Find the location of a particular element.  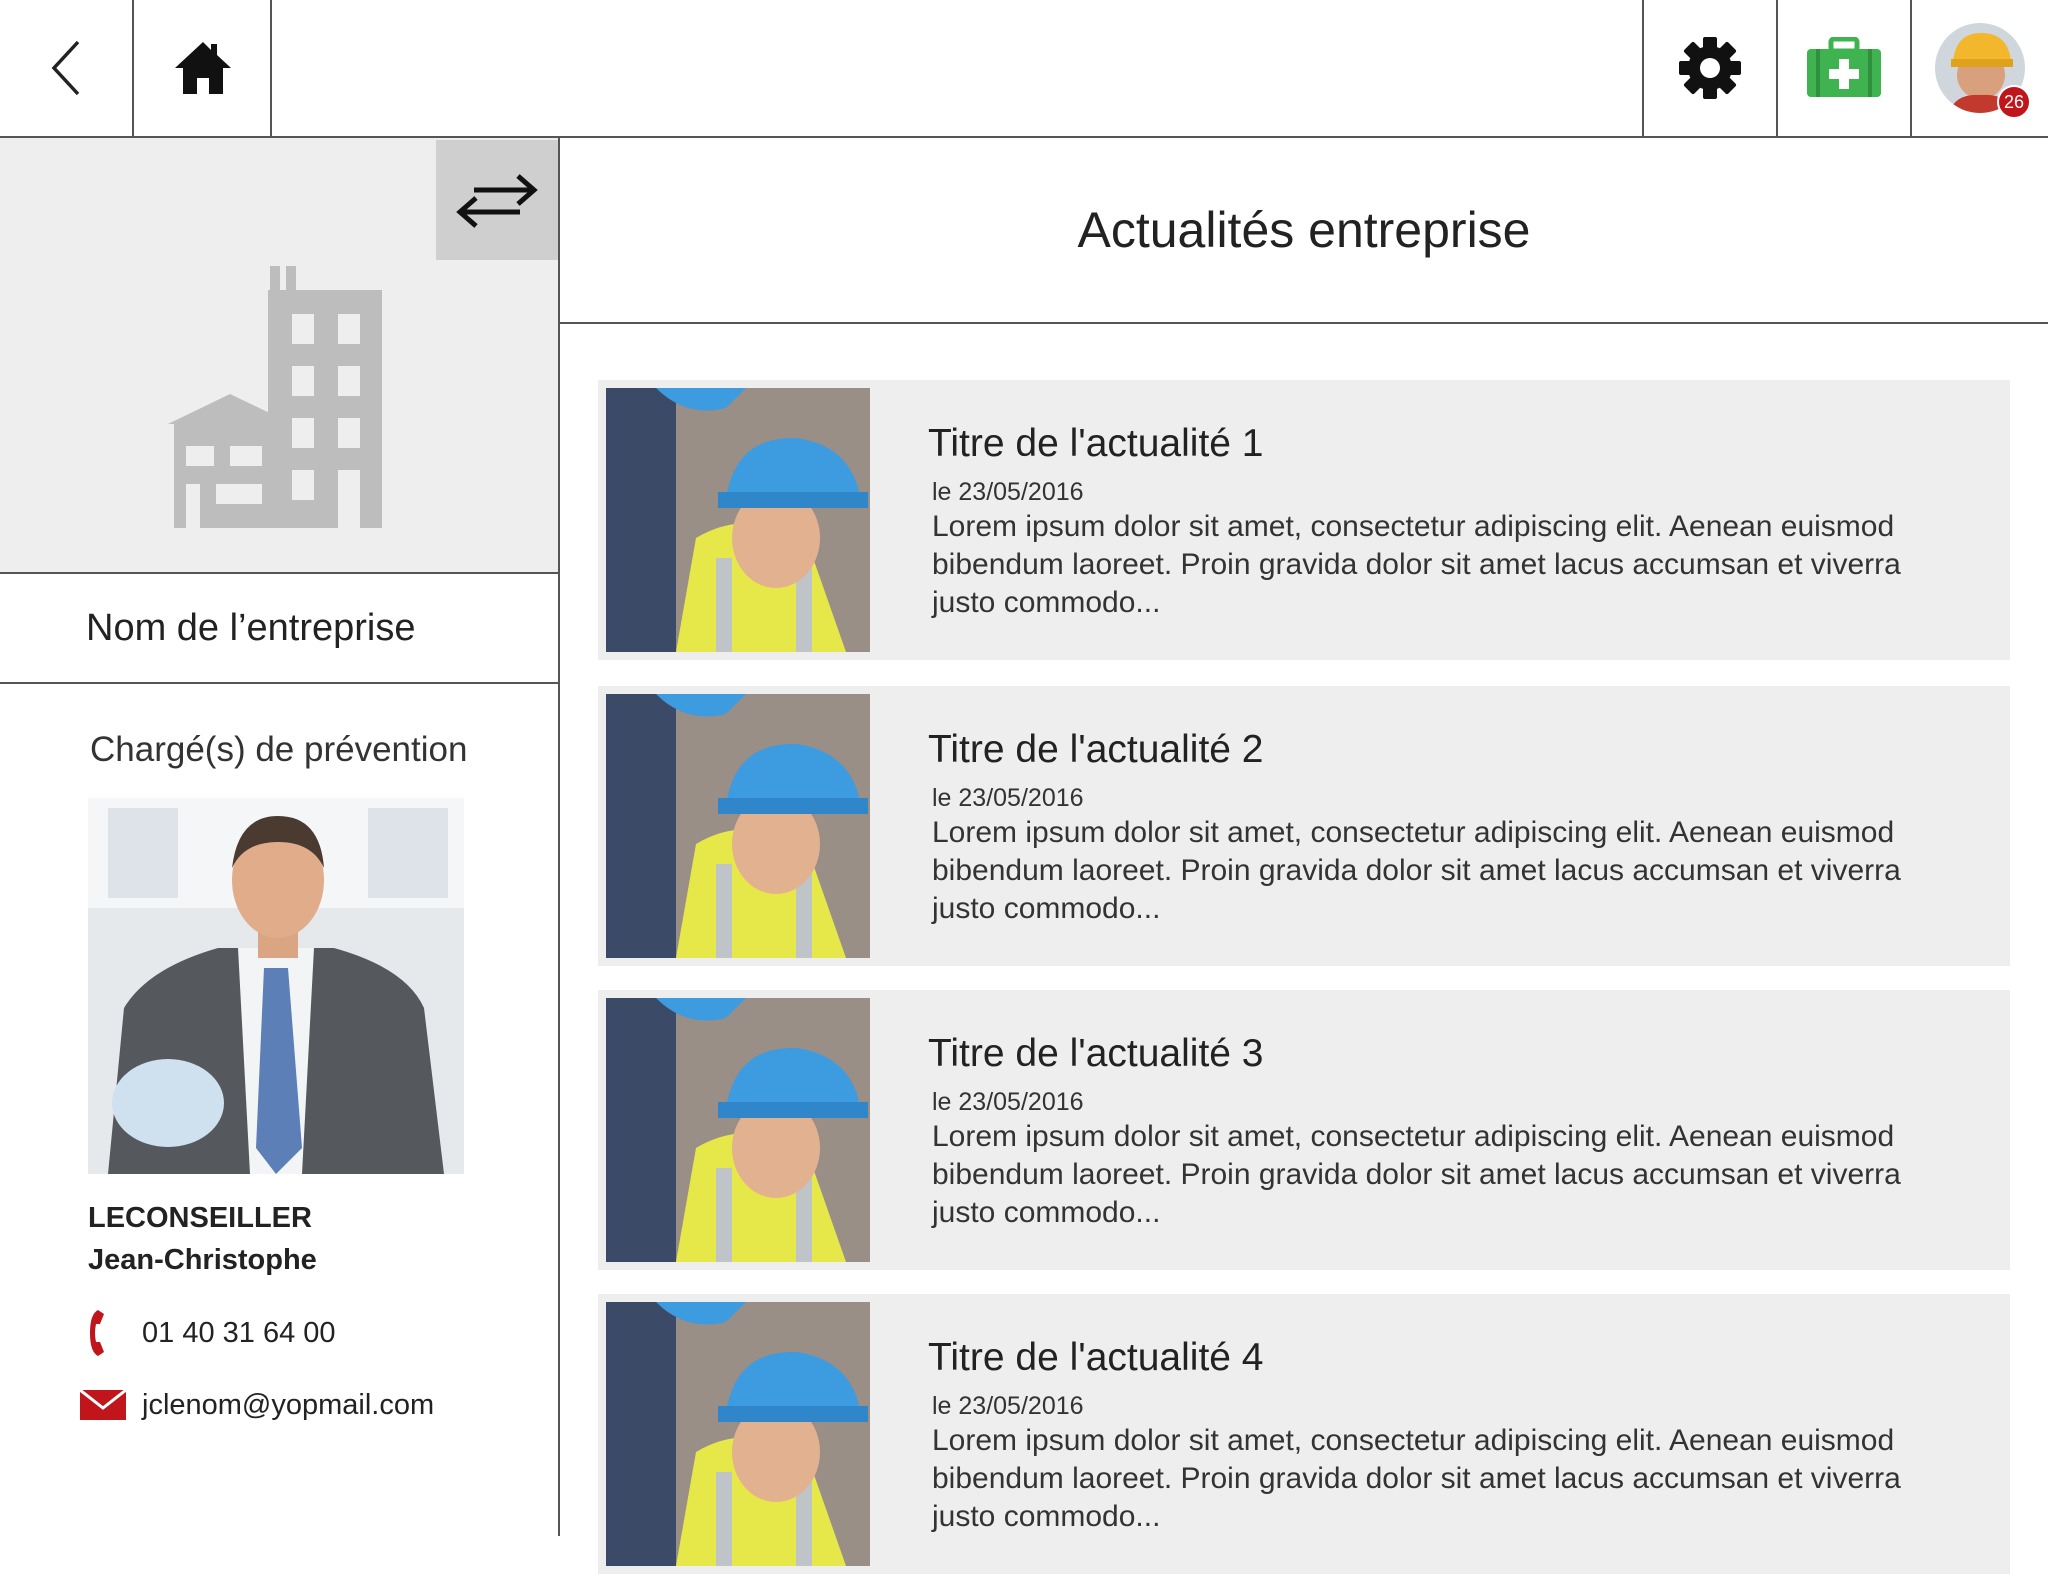

news-title: Titre de l'actualité 2 is located at coordinates (1096, 749).